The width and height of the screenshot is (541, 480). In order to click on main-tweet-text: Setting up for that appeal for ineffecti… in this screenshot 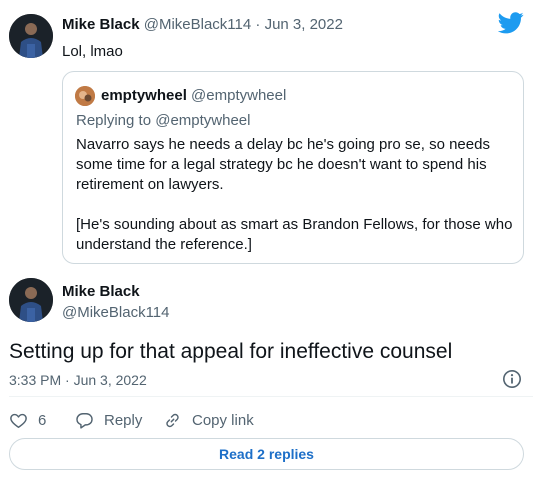, I will do `click(231, 351)`.